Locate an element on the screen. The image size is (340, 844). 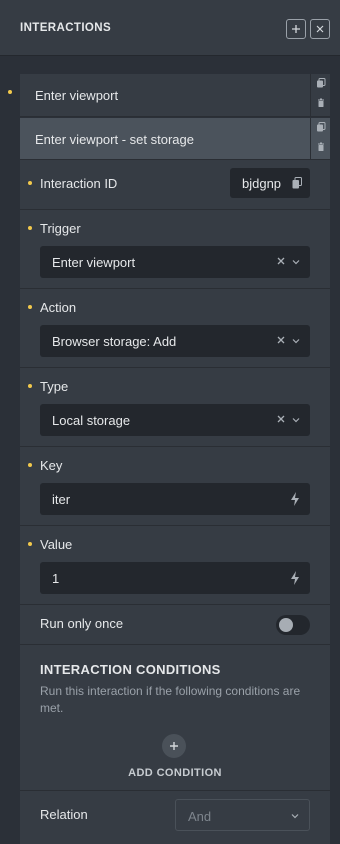
key-row: Key iter is located at coordinates (175, 486).